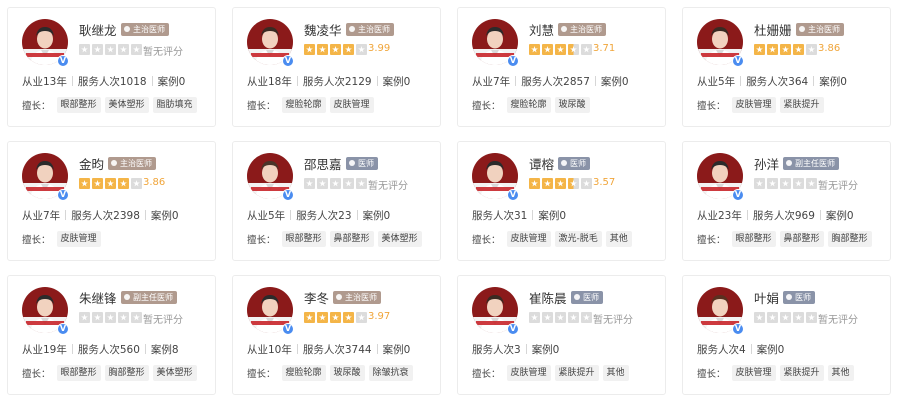 This screenshot has height=401, width=900. I want to click on doctor-name: 谭榕, so click(541, 163).